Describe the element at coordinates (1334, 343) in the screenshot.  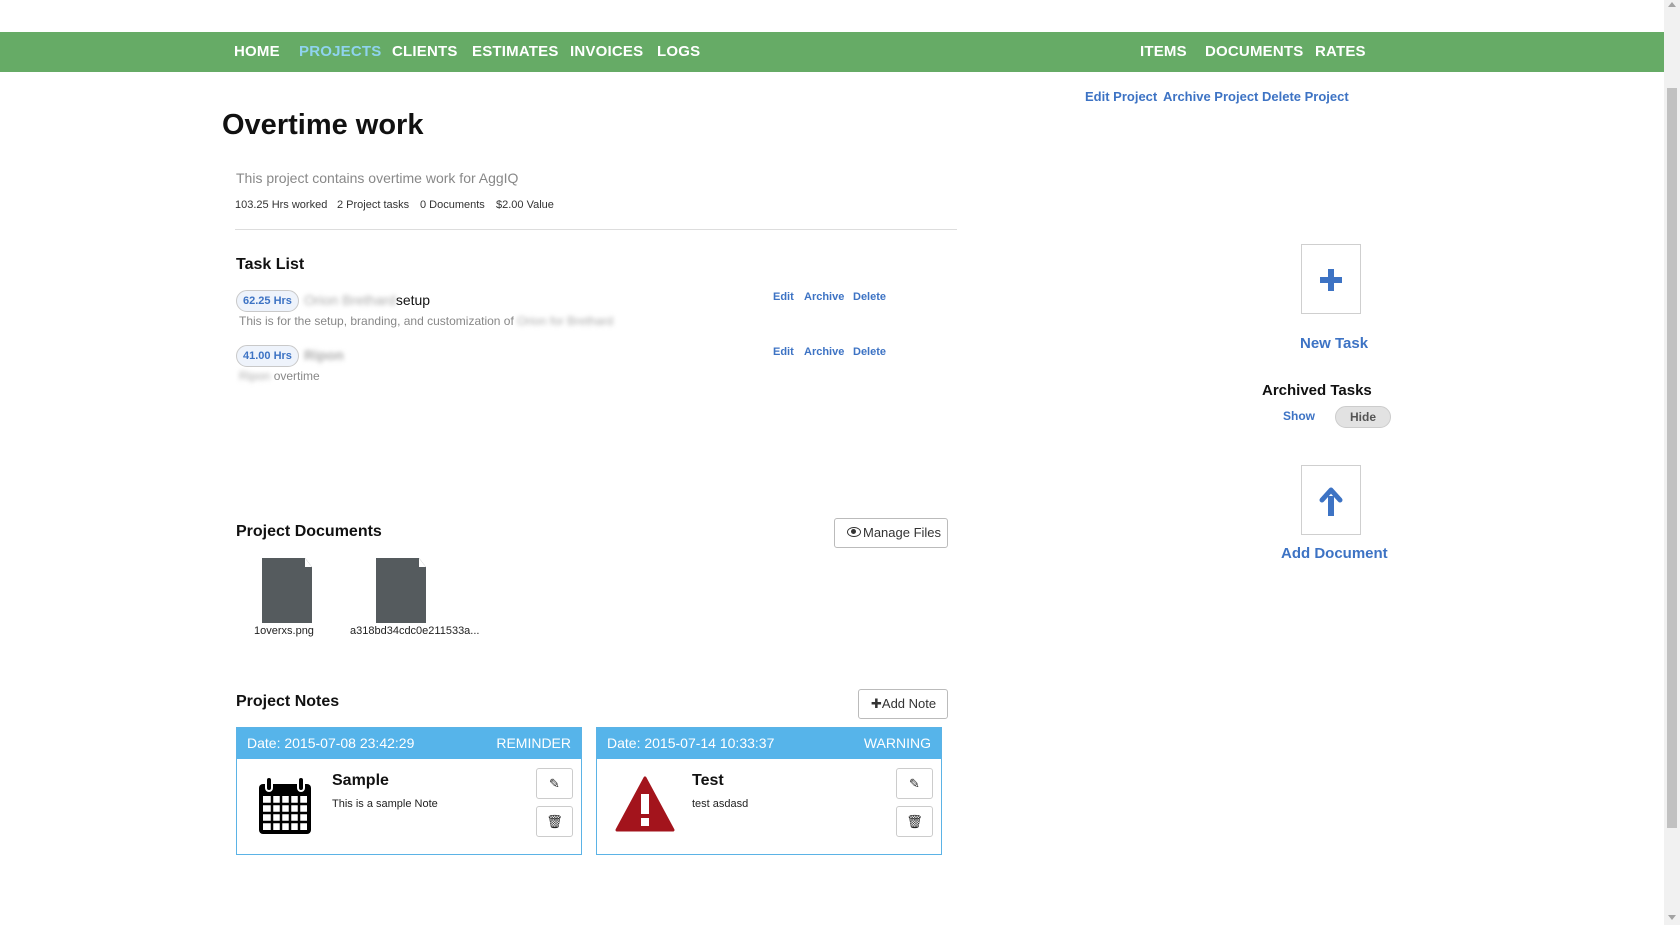
I see `new-task-link: New Task` at that location.